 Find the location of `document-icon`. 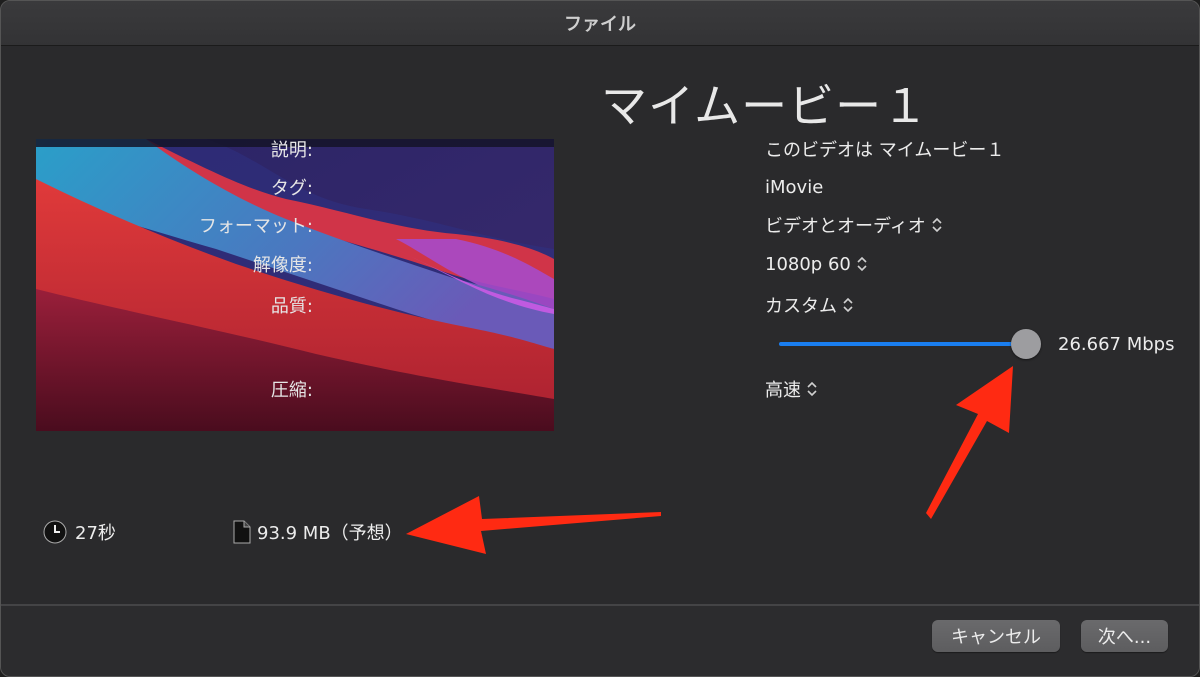

document-icon is located at coordinates (242, 532).